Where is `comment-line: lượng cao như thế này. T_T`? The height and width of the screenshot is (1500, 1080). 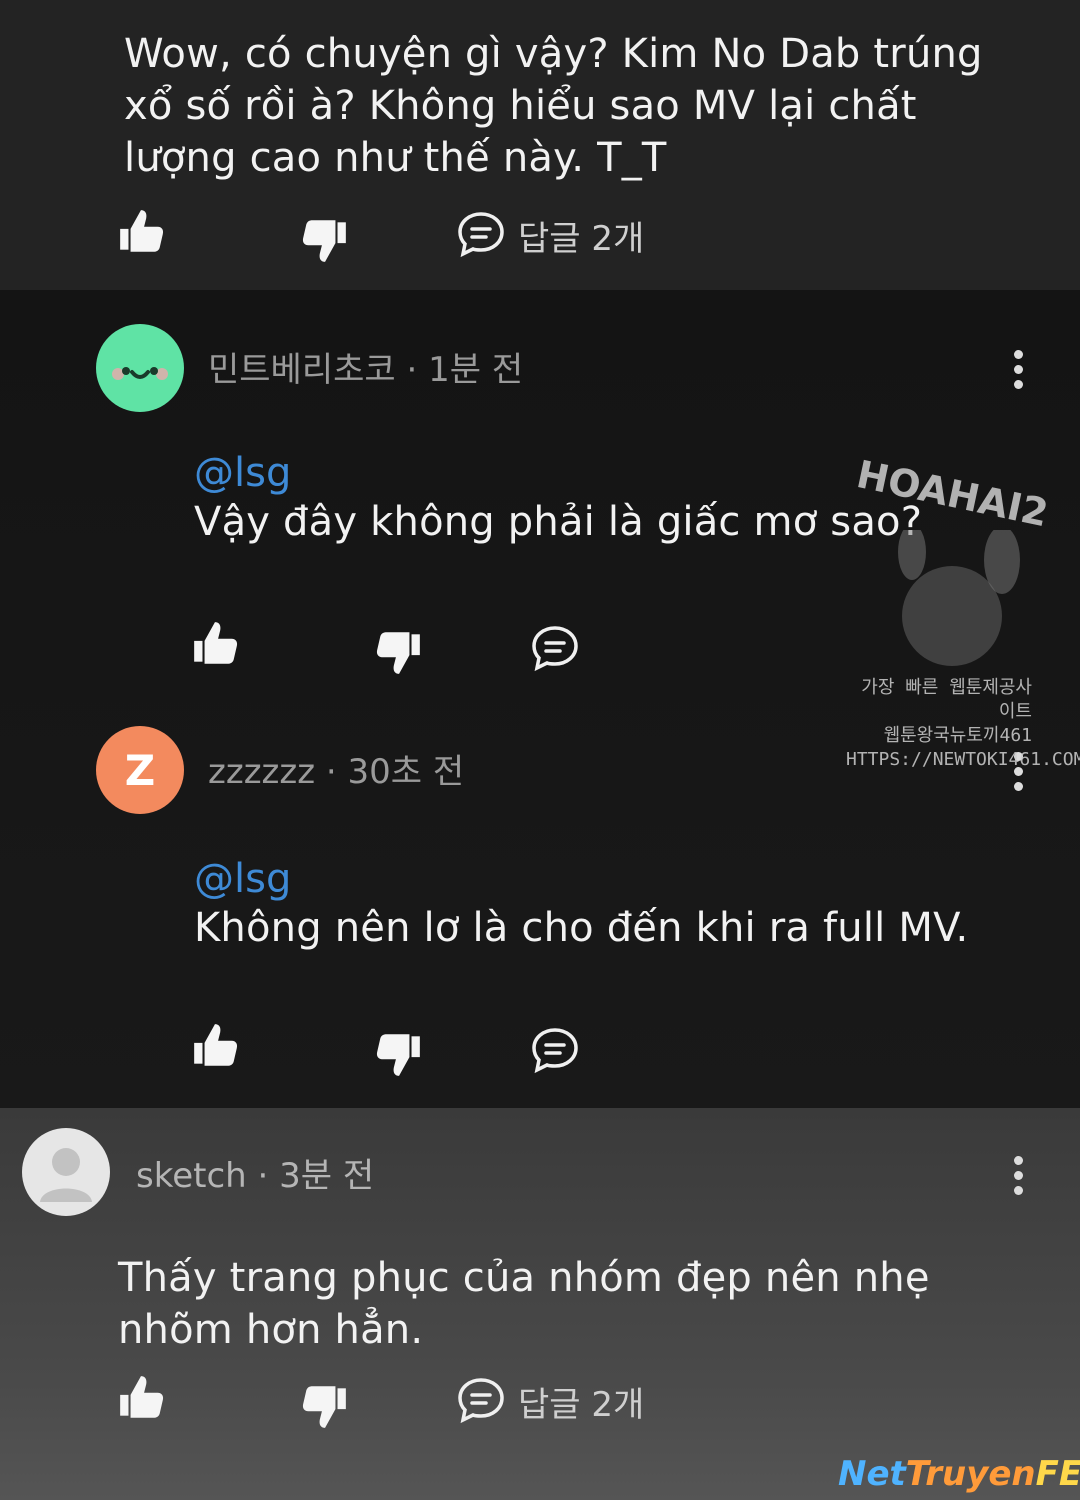 comment-line: lượng cao như thế này. T_T is located at coordinates (395, 158).